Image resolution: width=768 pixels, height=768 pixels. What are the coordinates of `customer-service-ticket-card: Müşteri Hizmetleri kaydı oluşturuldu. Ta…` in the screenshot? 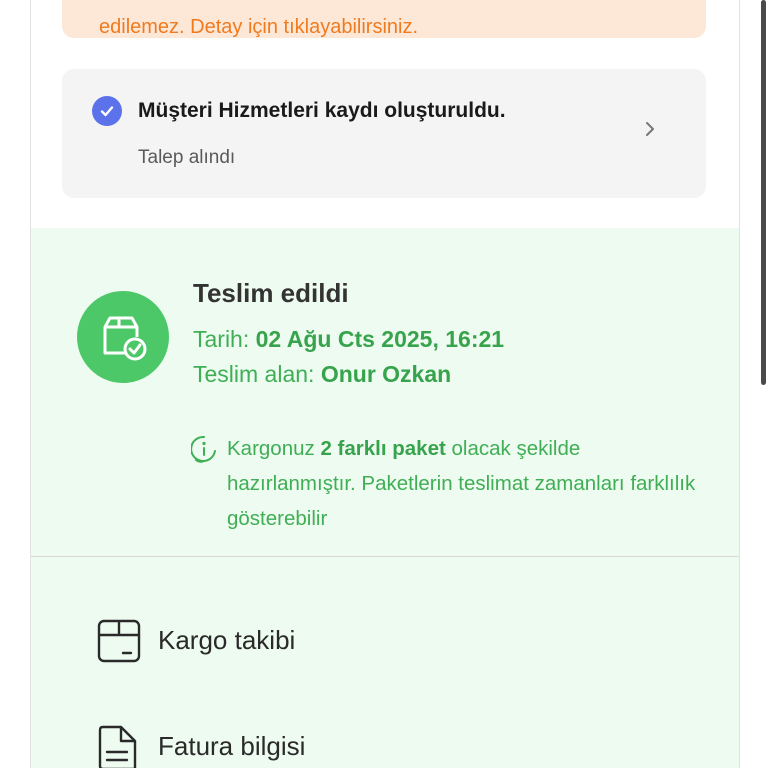 It's located at (384, 133).